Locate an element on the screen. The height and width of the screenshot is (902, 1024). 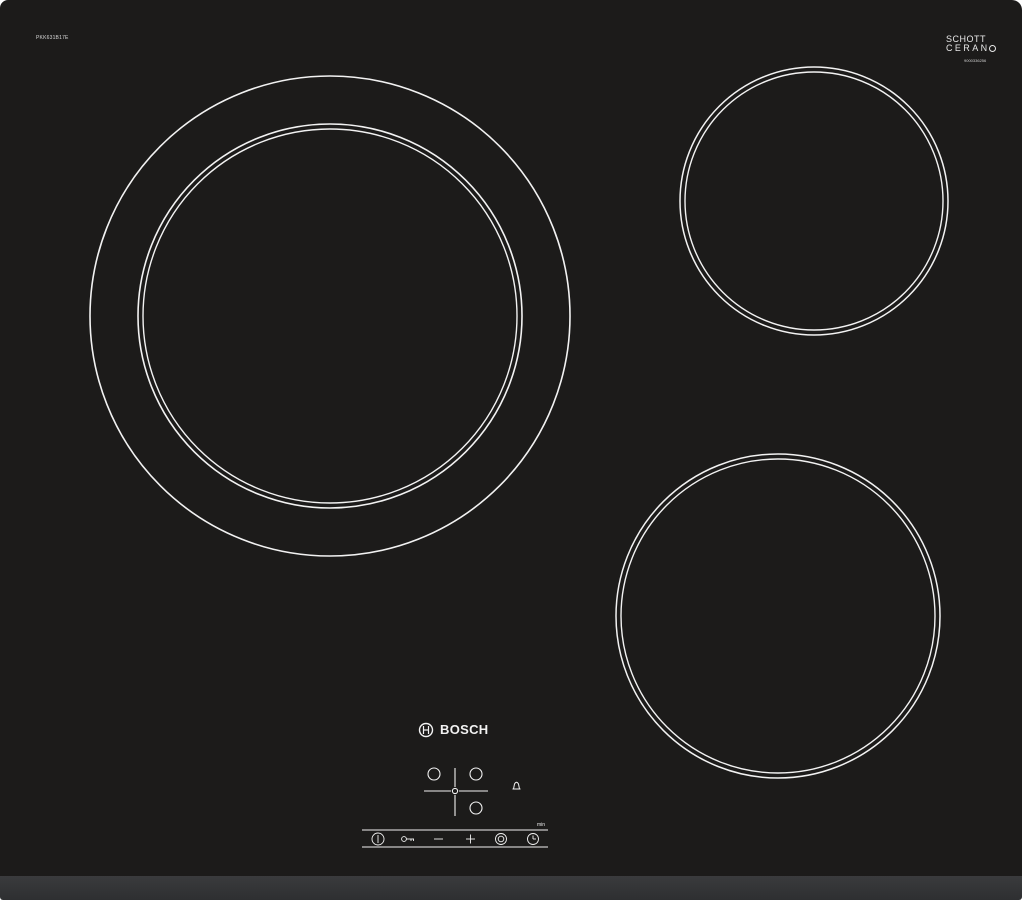
control-strip is located at coordinates (455, 838).